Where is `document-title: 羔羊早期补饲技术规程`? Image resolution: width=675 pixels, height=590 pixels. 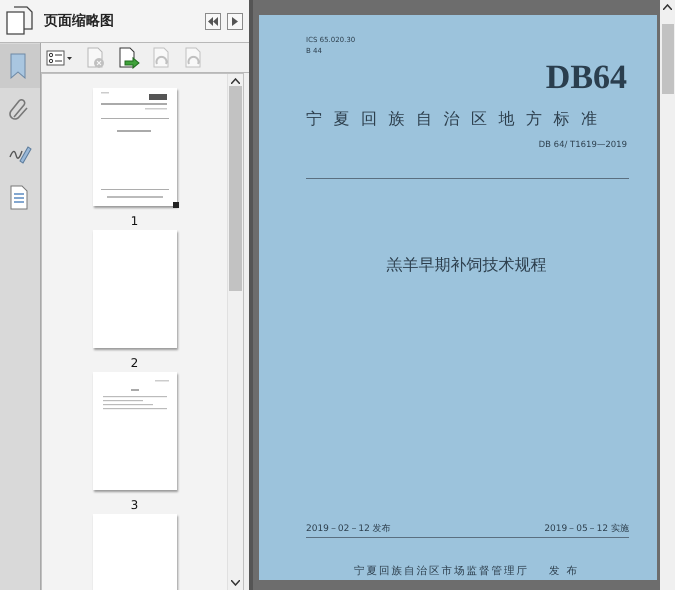 document-title: 羔羊早期补饲技术规程 is located at coordinates (466, 265).